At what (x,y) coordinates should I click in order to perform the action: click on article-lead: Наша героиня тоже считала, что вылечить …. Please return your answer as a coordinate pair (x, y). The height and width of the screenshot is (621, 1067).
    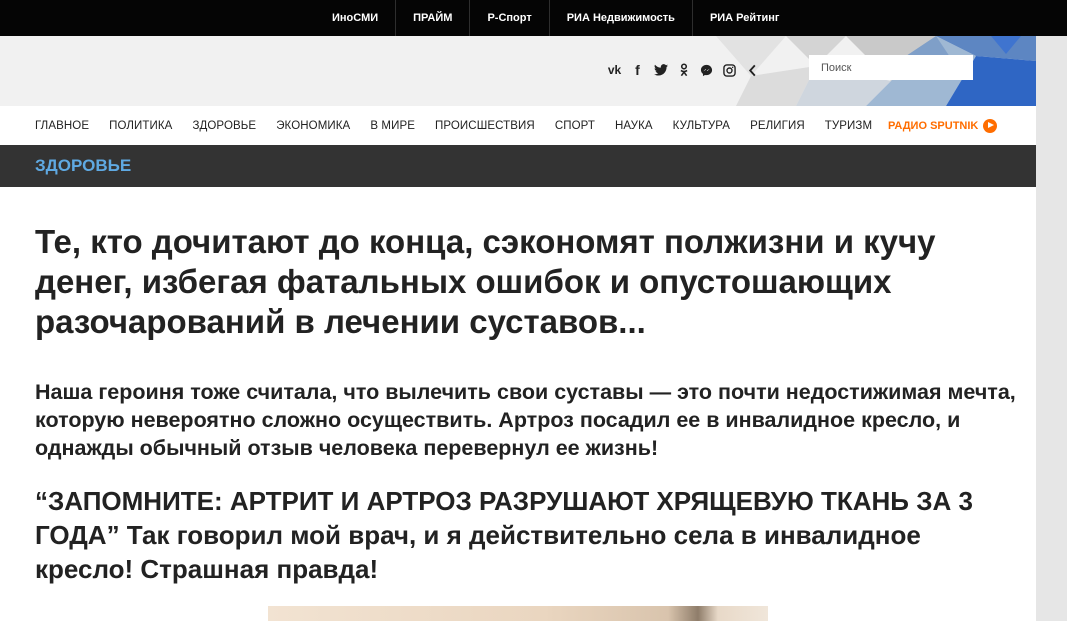
    Looking at the image, I should click on (525, 420).